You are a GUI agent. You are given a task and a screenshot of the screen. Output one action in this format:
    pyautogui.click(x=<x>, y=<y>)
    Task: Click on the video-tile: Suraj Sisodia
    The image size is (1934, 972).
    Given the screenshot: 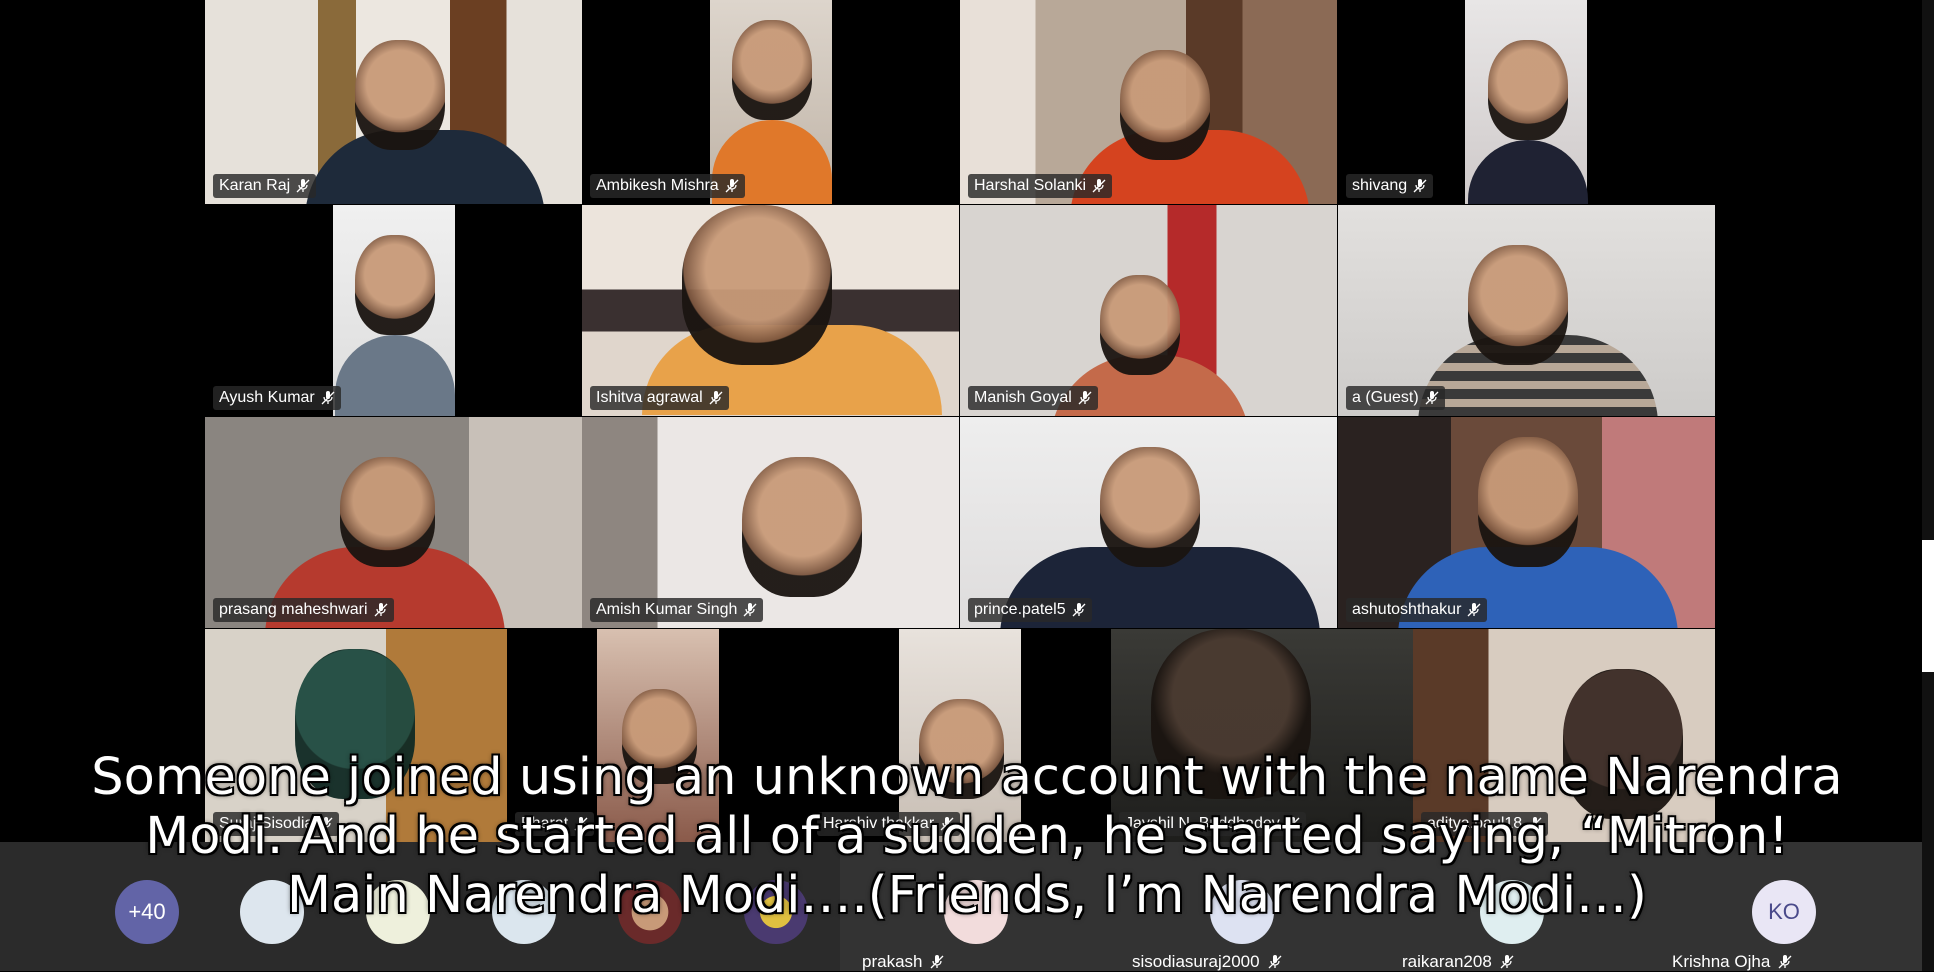 What is the action you would take?
    pyautogui.click(x=356, y=735)
    